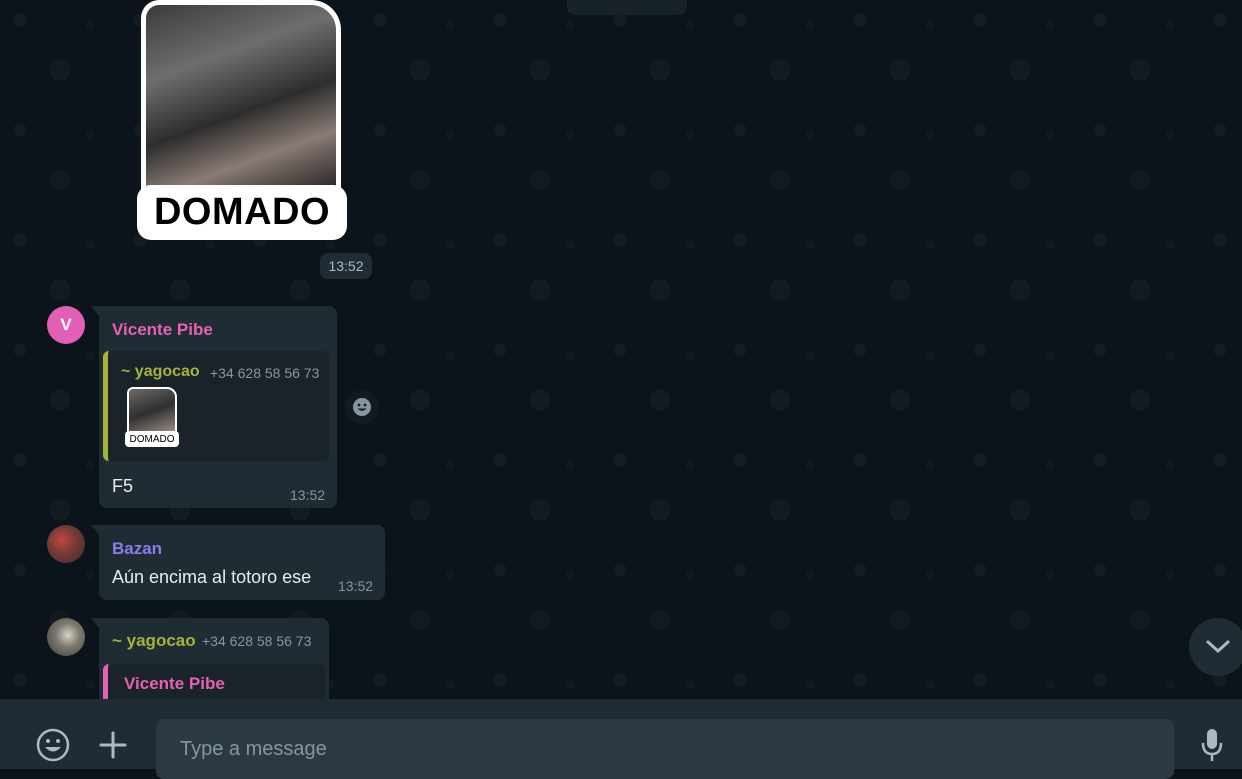  I want to click on quote-author: ~ yagocao, so click(160, 371).